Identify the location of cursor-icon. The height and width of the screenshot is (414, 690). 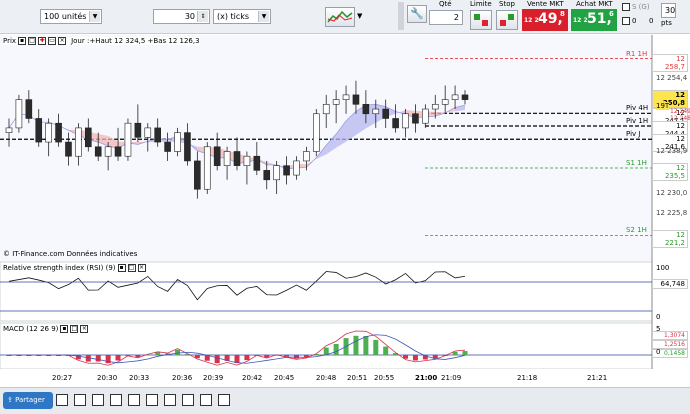
(62, 400).